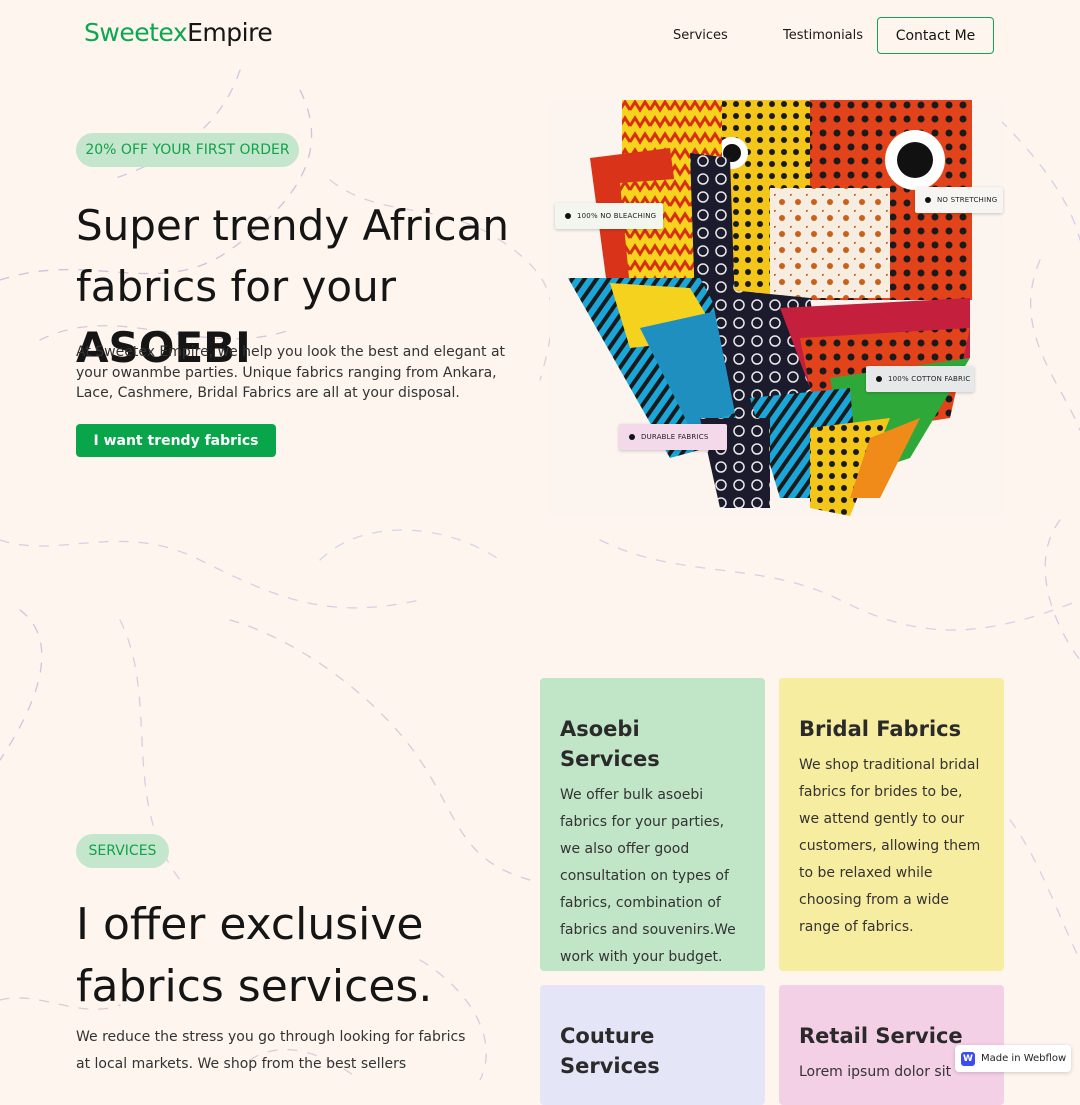  What do you see at coordinates (700, 35) in the screenshot?
I see `nav-link-services: Services` at bounding box center [700, 35].